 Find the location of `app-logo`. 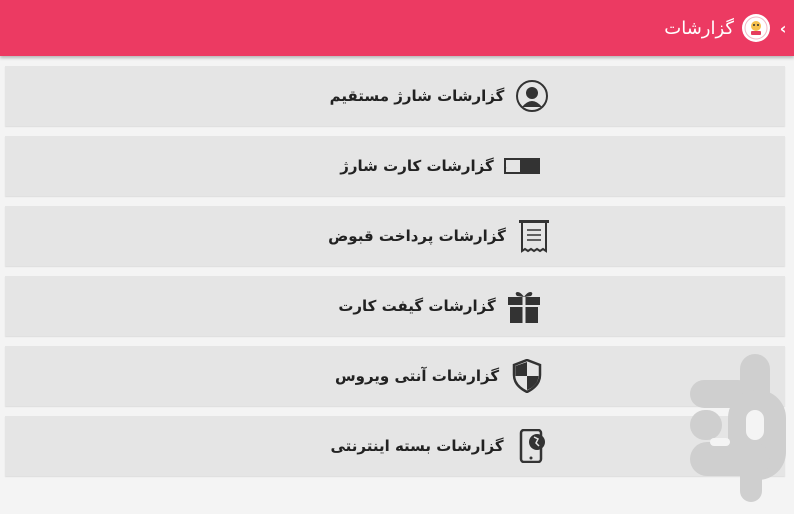

app-logo is located at coordinates (756, 28).